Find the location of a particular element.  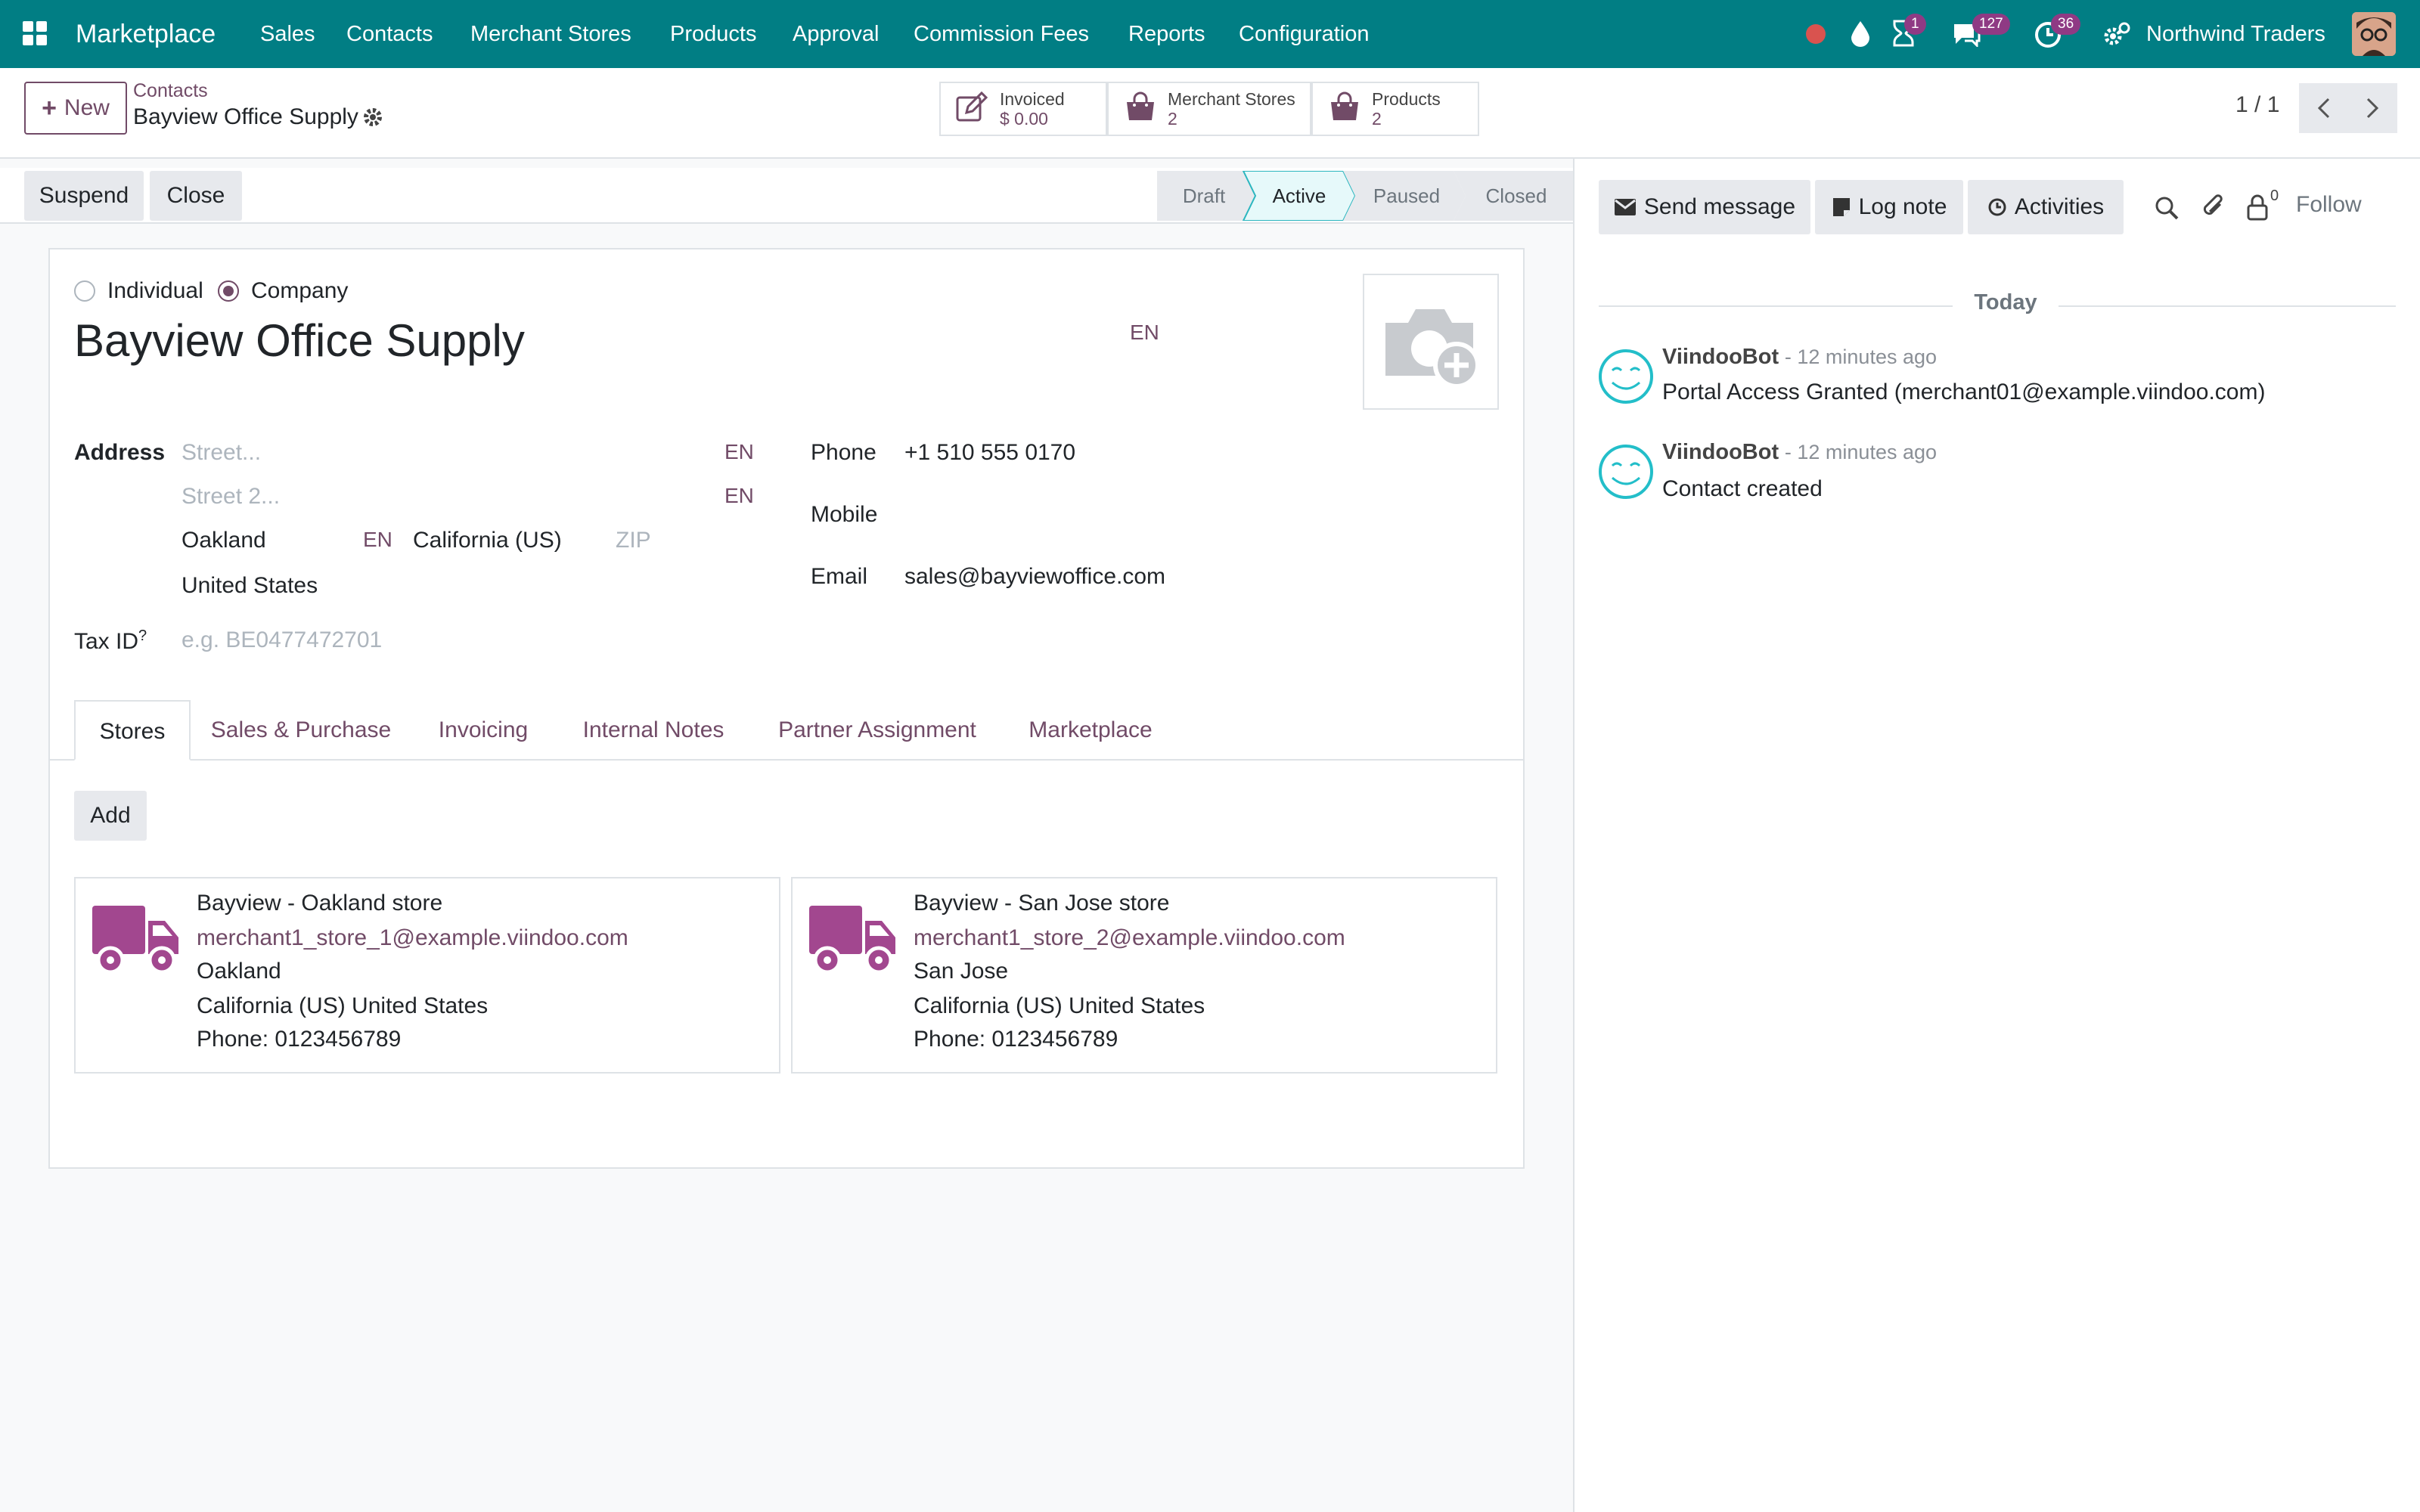

name-lang-button: EN is located at coordinates (1144, 333).